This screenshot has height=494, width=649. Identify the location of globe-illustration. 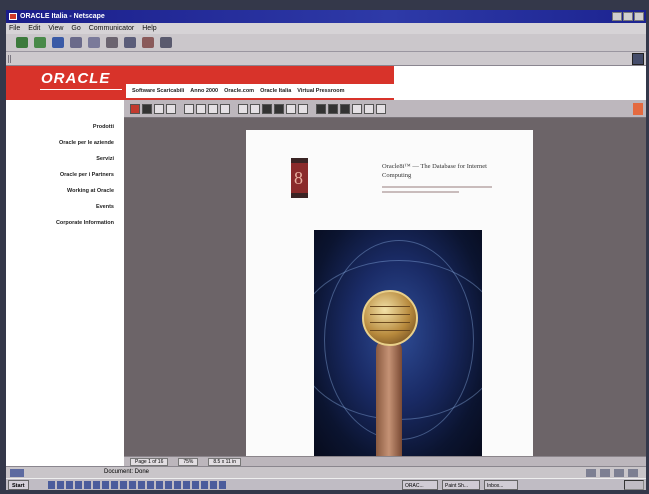
(390, 318).